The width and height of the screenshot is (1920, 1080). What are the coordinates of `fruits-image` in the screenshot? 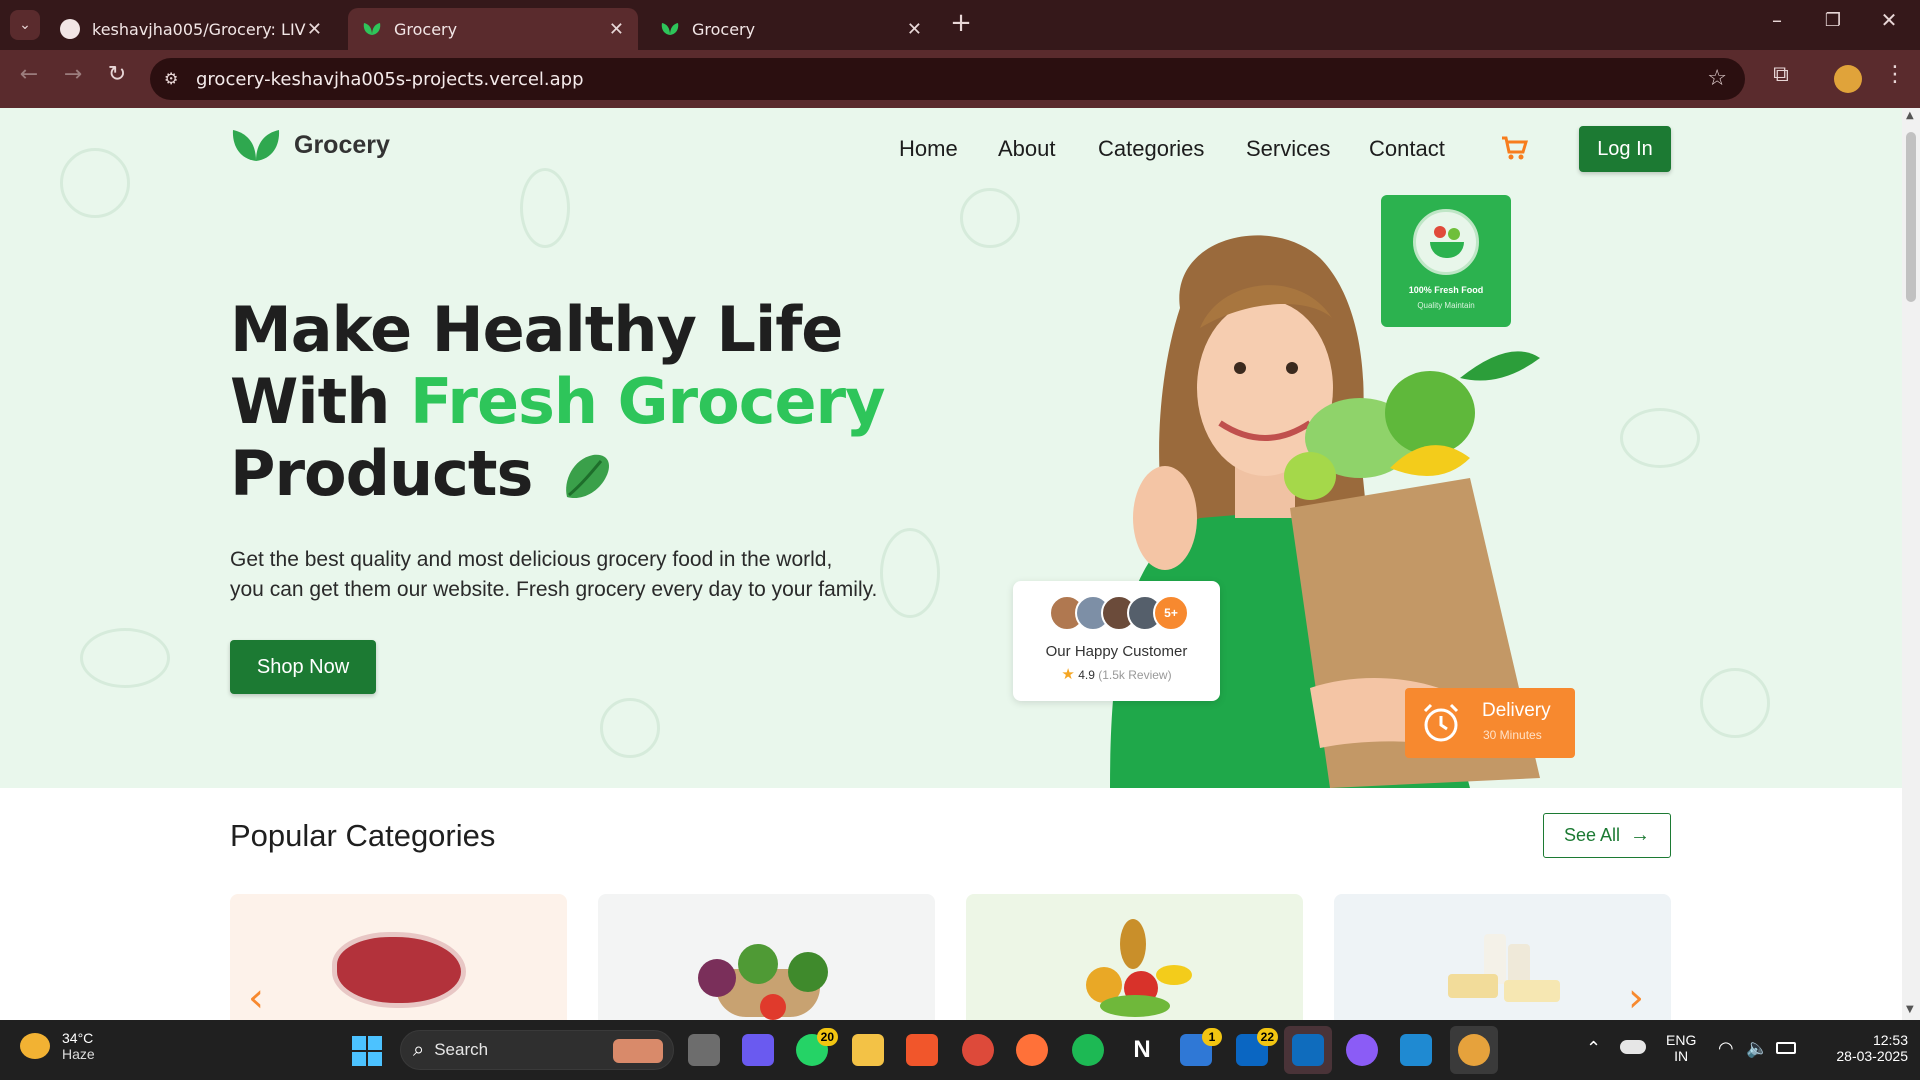 It's located at (1136, 969).